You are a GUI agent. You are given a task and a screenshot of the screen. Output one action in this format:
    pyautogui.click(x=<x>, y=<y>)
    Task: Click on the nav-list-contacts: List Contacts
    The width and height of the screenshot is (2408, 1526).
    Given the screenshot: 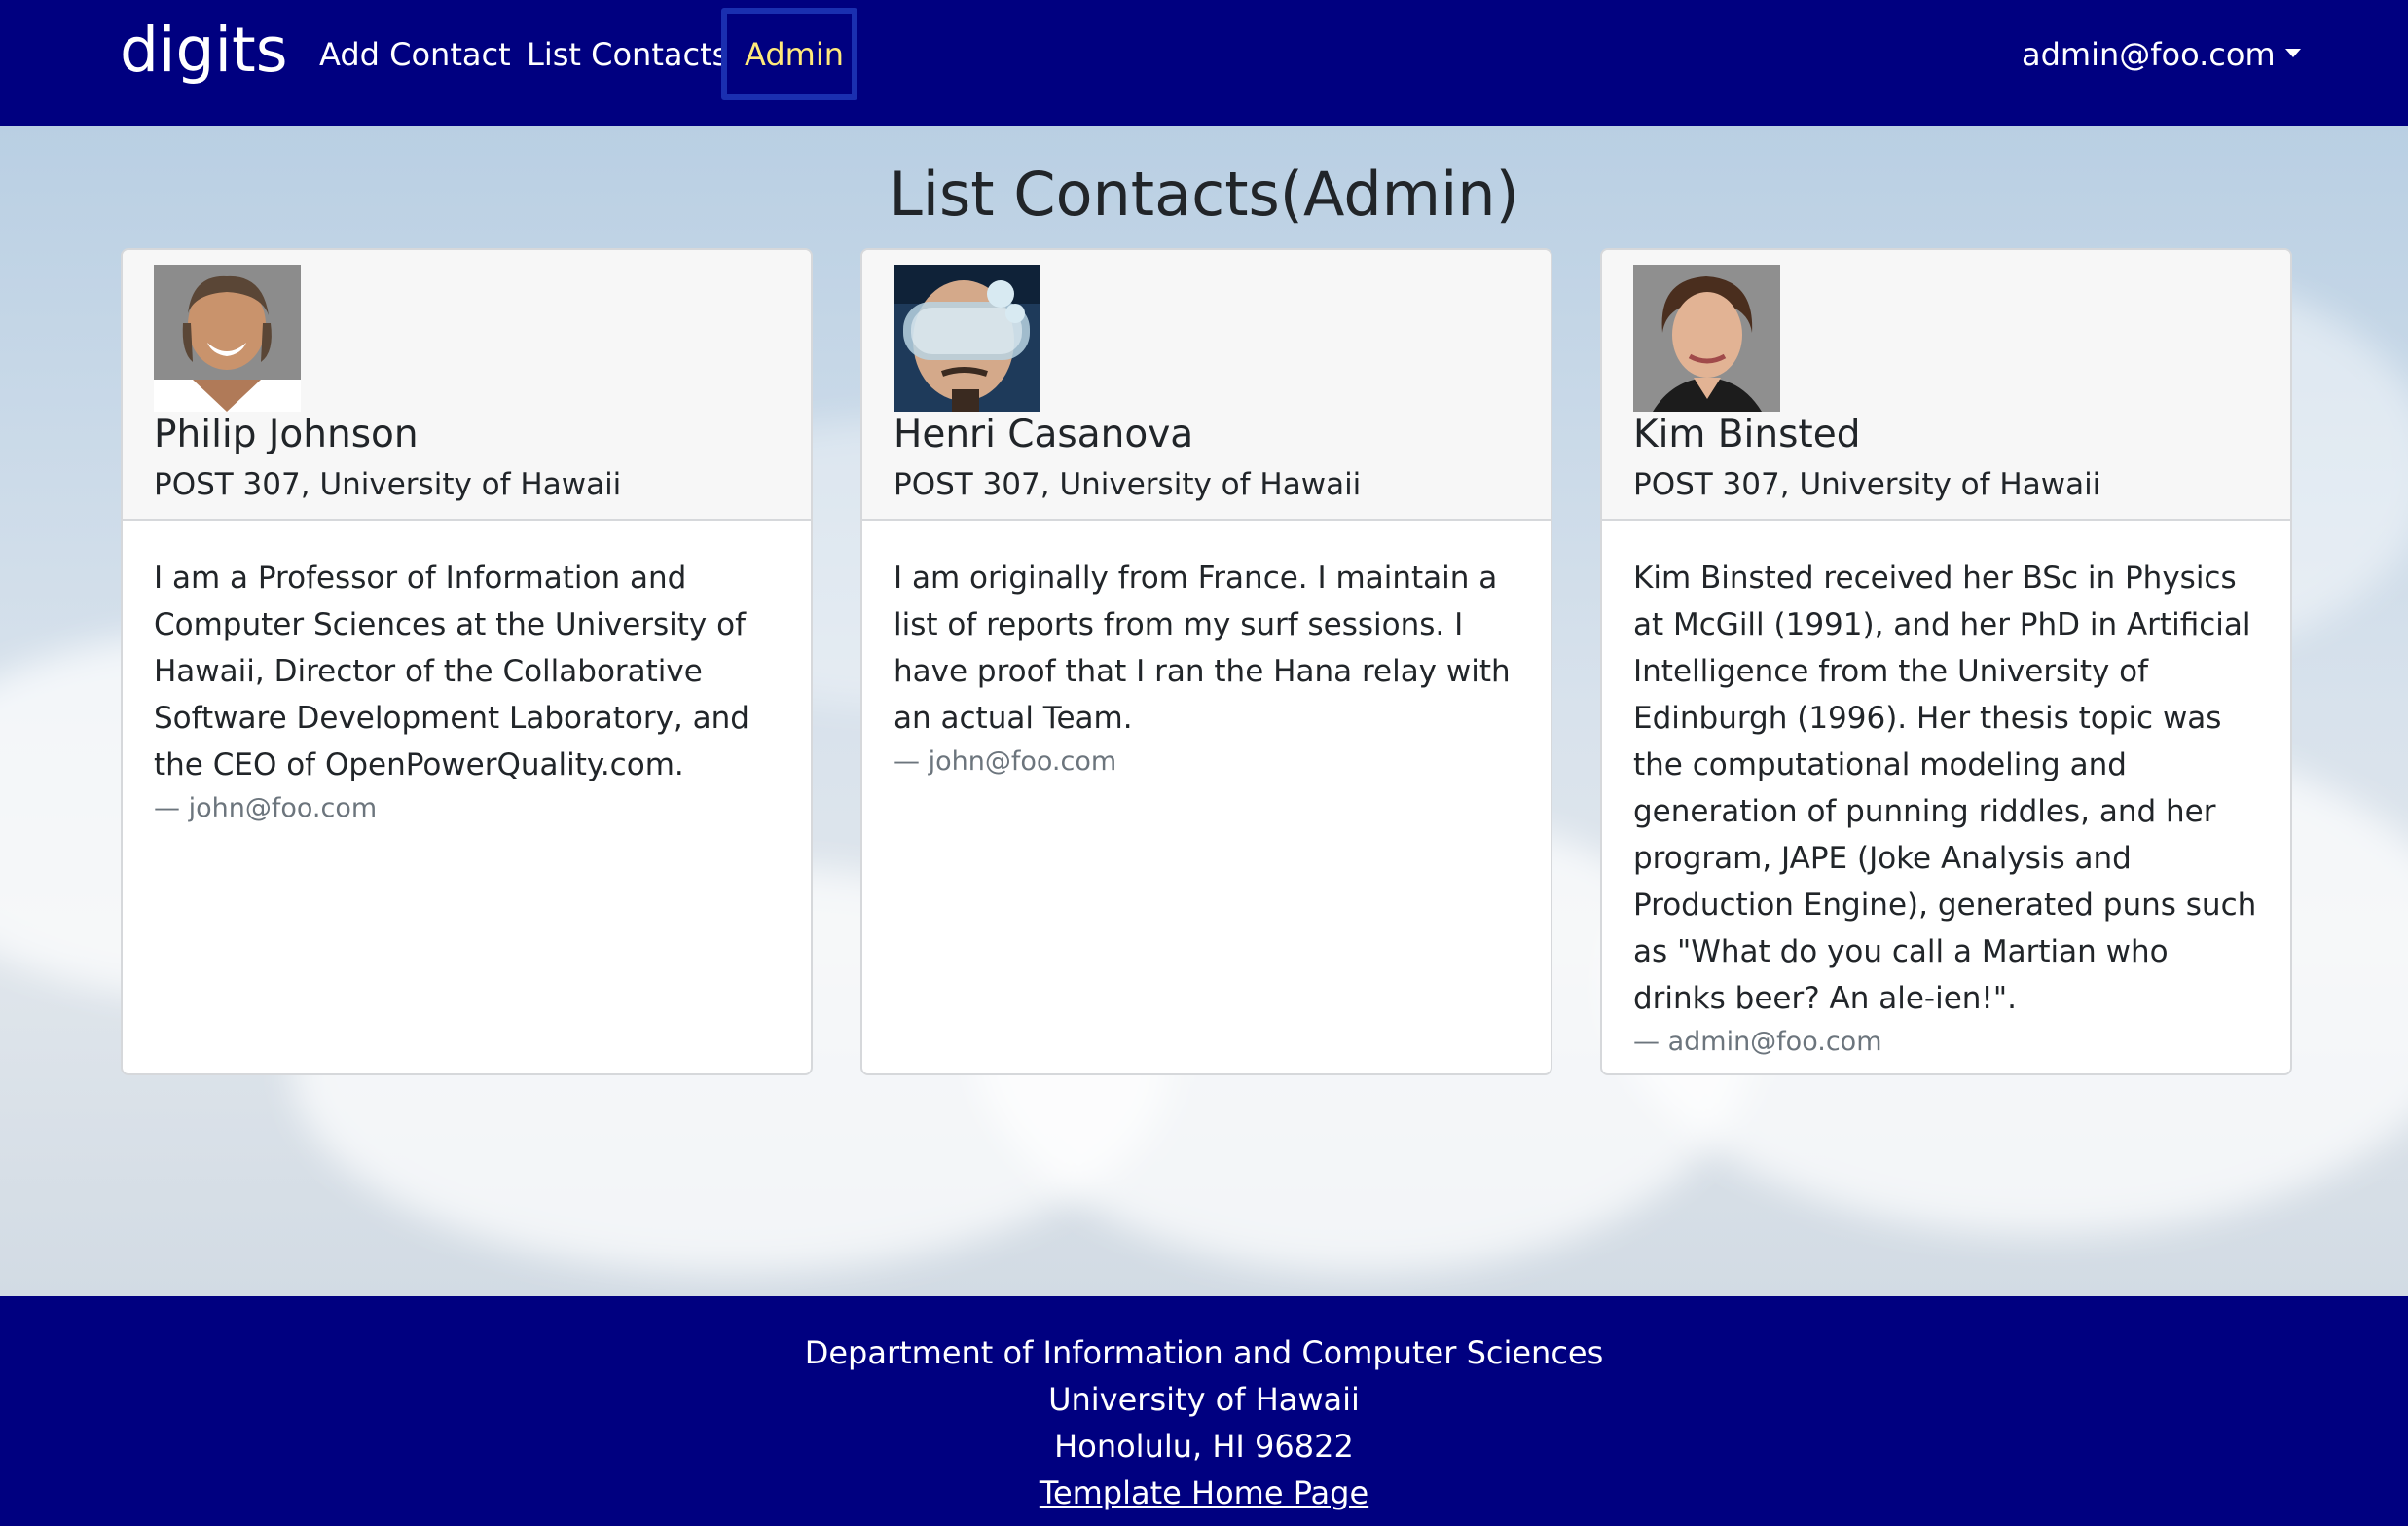 What is the action you would take?
    pyautogui.click(x=628, y=54)
    